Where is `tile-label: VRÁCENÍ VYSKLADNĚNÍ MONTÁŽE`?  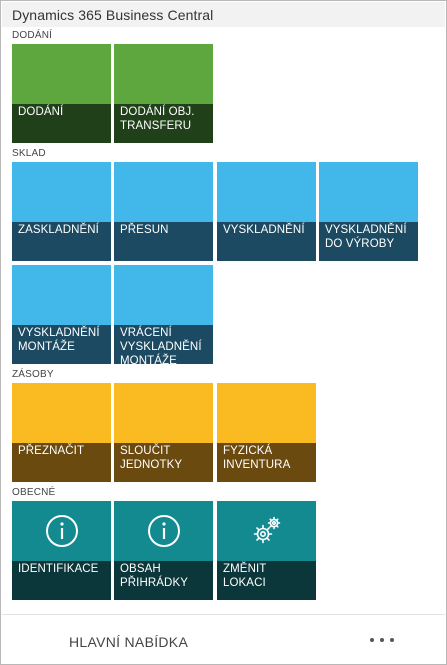
tile-label: VRÁCENÍ VYSKLADNĚNÍ MONTÁŽE is located at coordinates (161, 347).